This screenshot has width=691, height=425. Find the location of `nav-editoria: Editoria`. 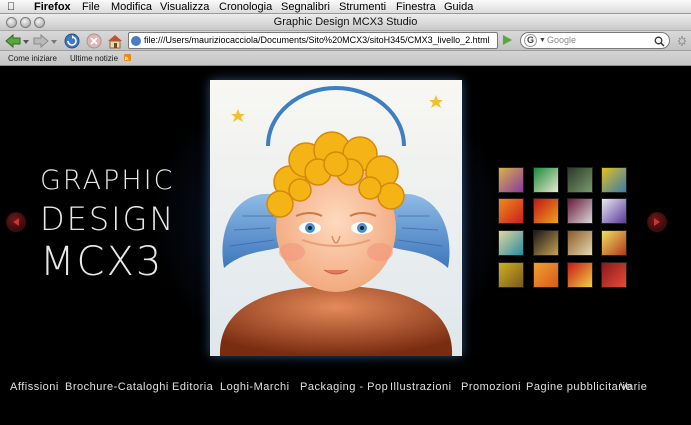

nav-editoria: Editoria is located at coordinates (192, 387).